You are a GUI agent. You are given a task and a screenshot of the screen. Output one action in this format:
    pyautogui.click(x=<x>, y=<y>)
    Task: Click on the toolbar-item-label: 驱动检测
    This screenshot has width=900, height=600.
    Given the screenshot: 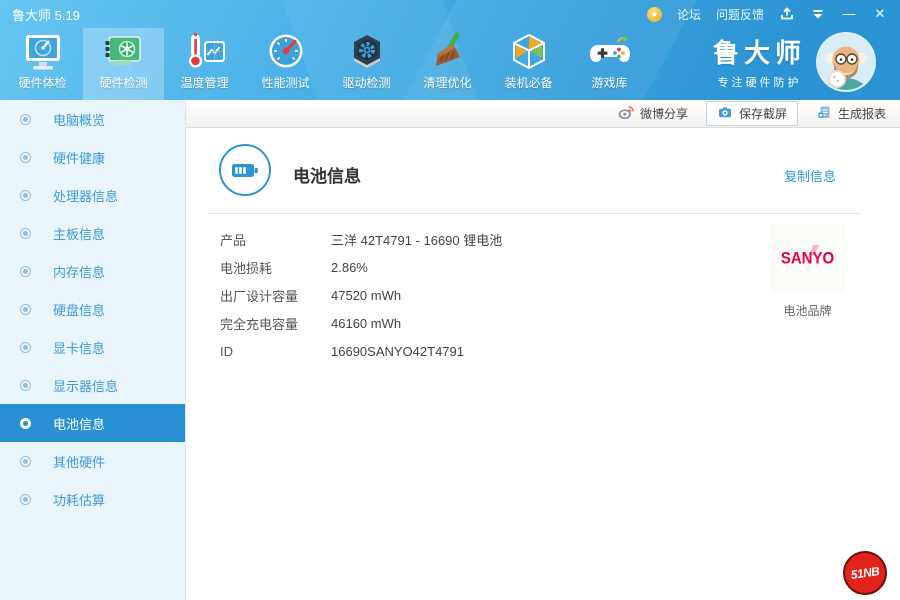 What is the action you would take?
    pyautogui.click(x=366, y=83)
    